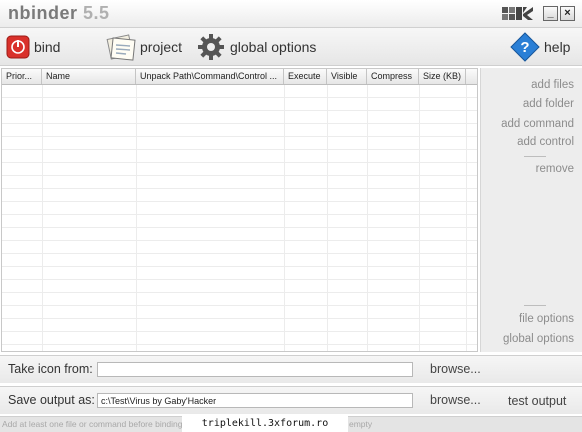 This screenshot has height=432, width=582. What do you see at coordinates (96, 13) in the screenshot?
I see `app-version: 5.5` at bounding box center [96, 13].